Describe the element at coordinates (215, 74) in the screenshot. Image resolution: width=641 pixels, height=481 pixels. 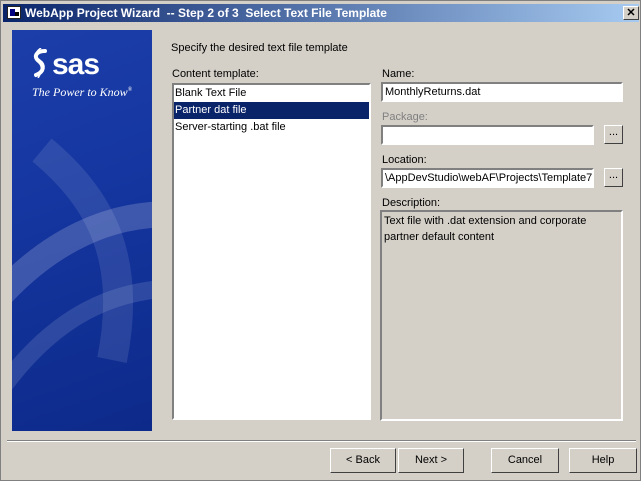
I see `content-template-label: Content template:` at that location.